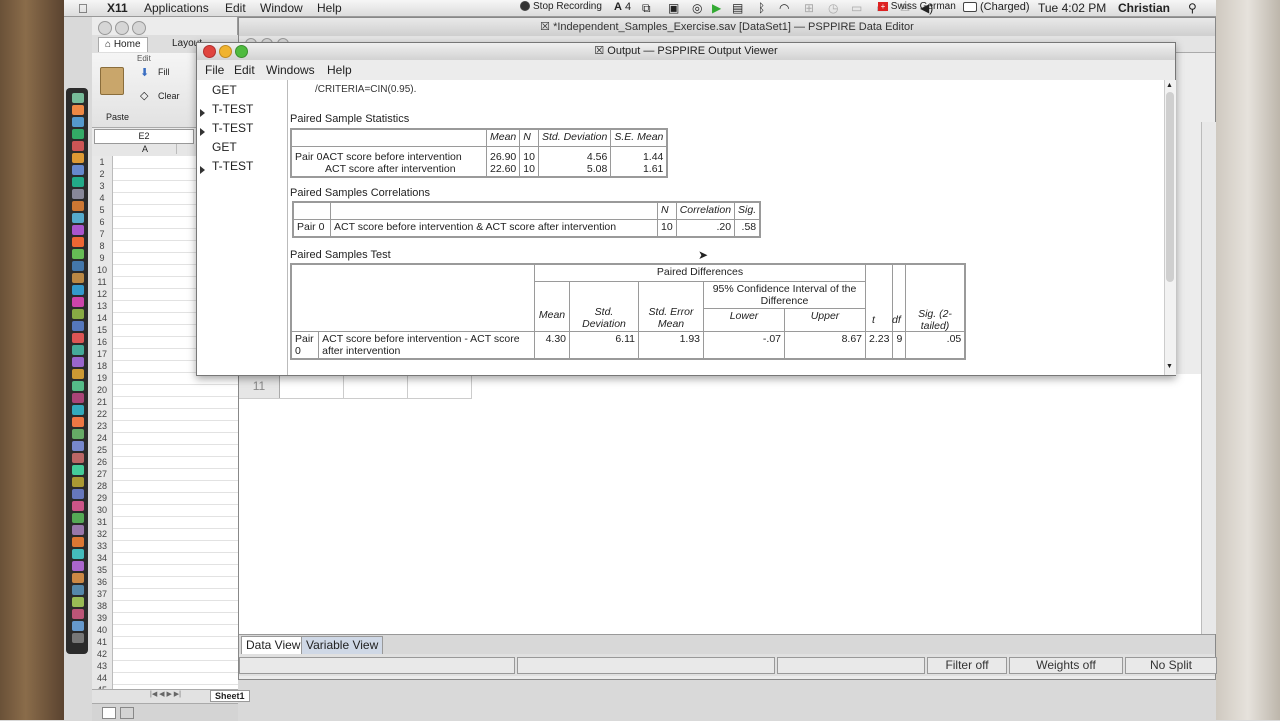 The image size is (1280, 721). I want to click on row-number: 28, so click(102, 486).